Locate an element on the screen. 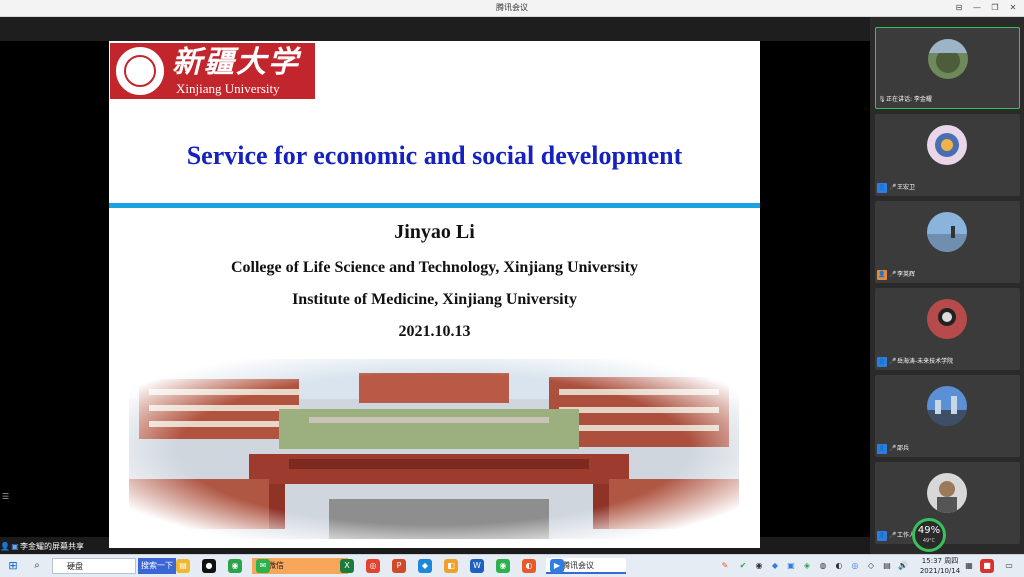 The image size is (1024, 577). participant-label: 👤 🎤李英辉 is located at coordinates (896, 275).